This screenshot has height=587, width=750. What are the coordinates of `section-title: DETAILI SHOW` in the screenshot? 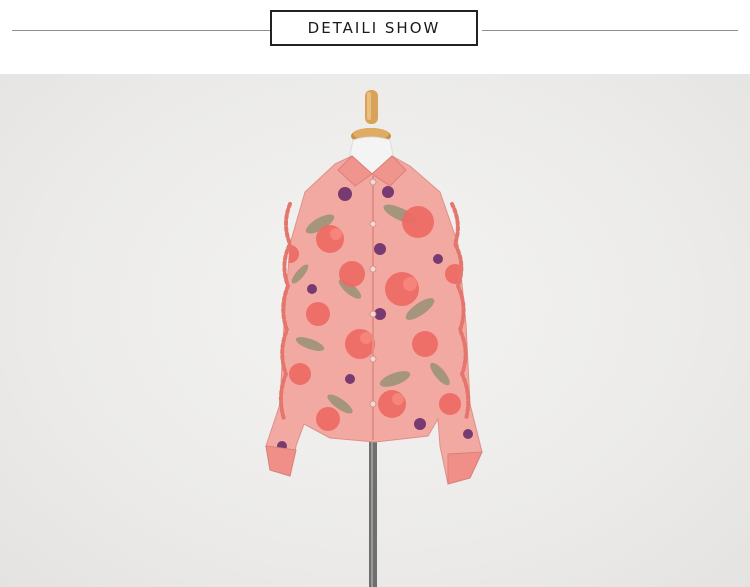 It's located at (374, 28).